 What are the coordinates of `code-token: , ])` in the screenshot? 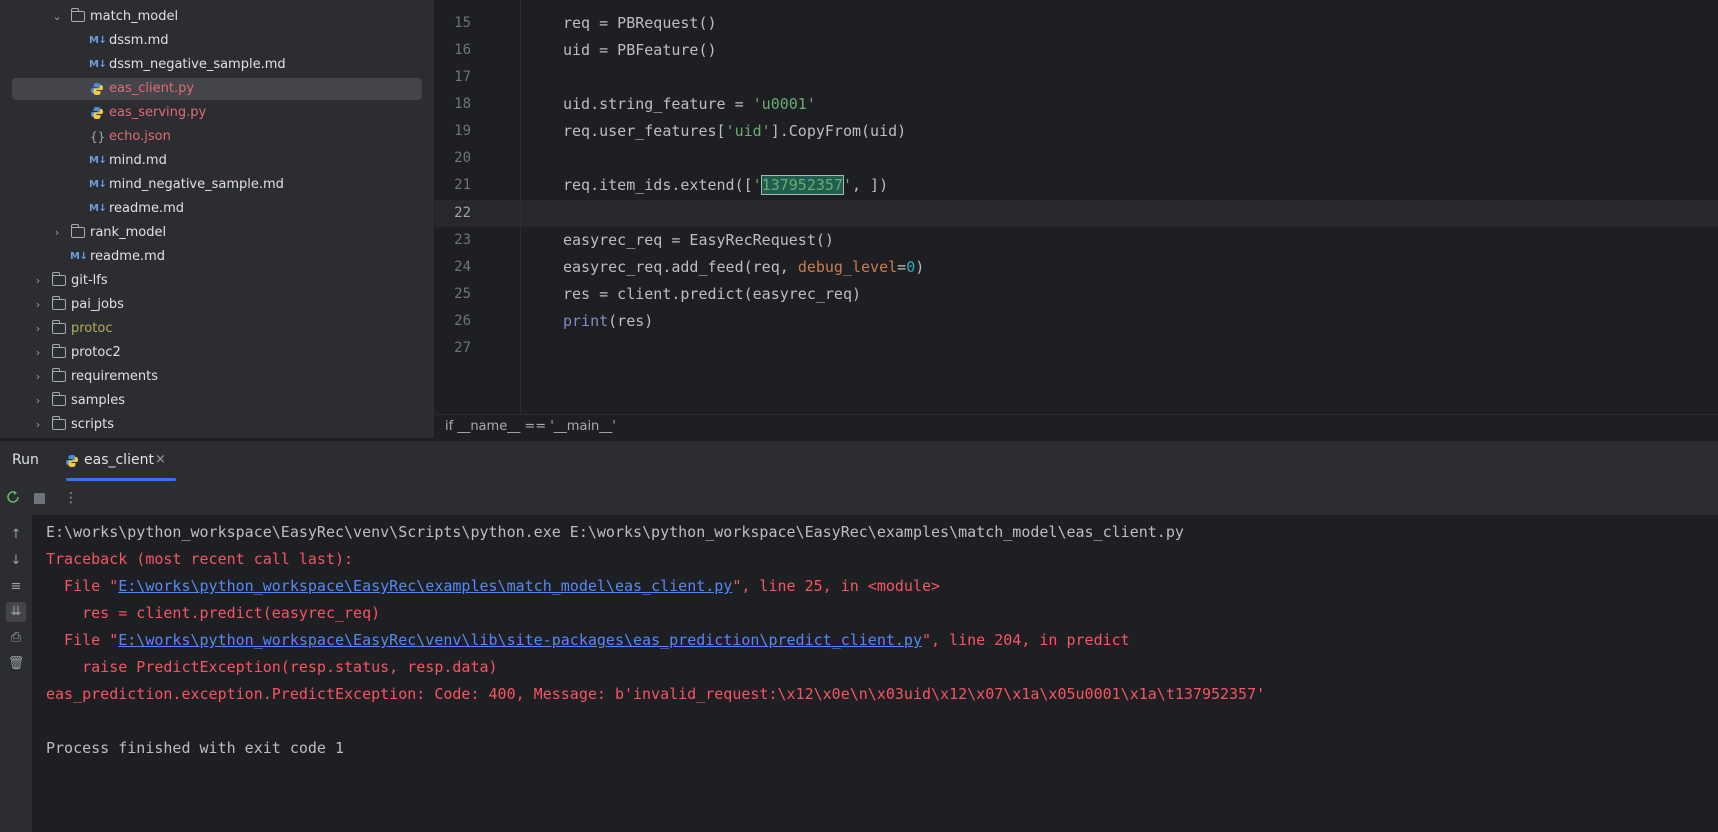 It's located at (870, 185).